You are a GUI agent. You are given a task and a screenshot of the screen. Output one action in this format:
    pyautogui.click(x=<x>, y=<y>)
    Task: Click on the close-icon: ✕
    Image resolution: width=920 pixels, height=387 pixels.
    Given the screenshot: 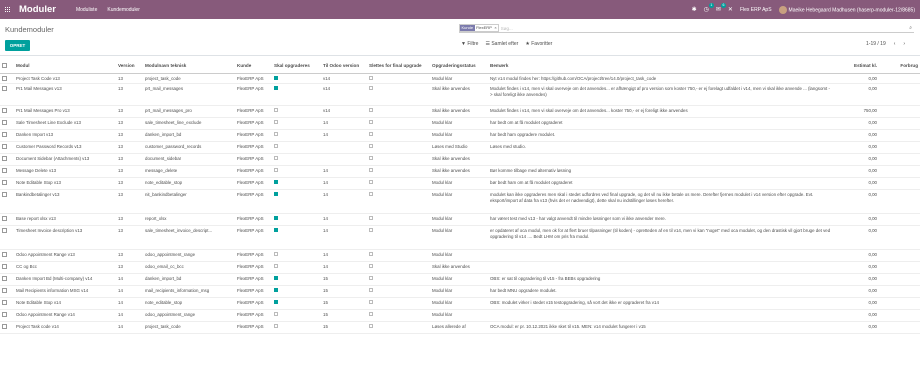 What is the action you would take?
    pyautogui.click(x=730, y=9)
    